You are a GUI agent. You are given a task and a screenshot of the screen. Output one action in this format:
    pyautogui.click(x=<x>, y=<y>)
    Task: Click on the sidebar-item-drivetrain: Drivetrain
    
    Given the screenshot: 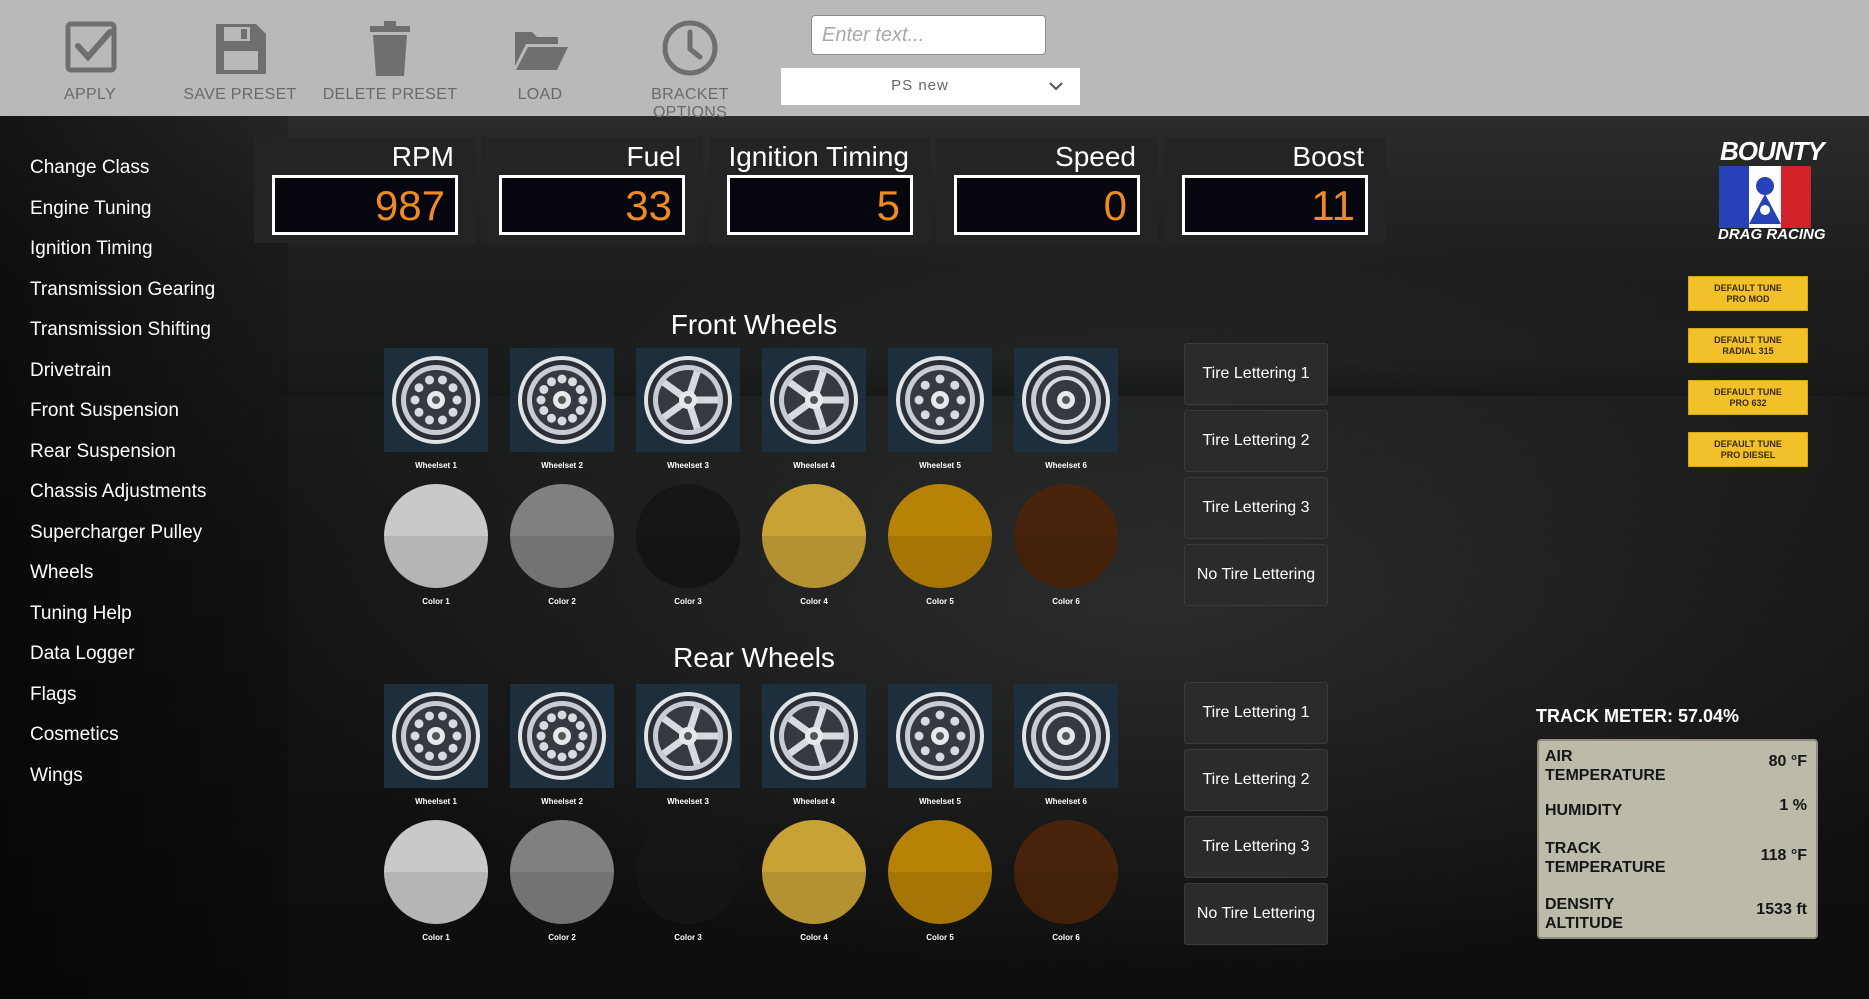 What is the action you would take?
    pyautogui.click(x=122, y=377)
    